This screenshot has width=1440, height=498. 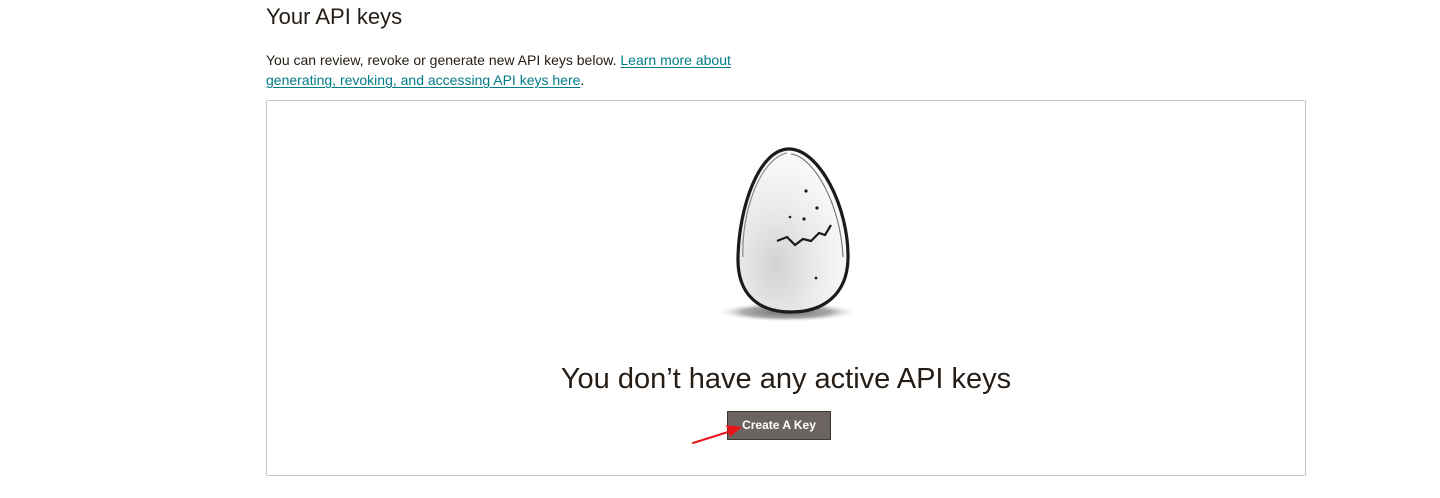 I want to click on cracked-egg-illustration, so click(x=787, y=234).